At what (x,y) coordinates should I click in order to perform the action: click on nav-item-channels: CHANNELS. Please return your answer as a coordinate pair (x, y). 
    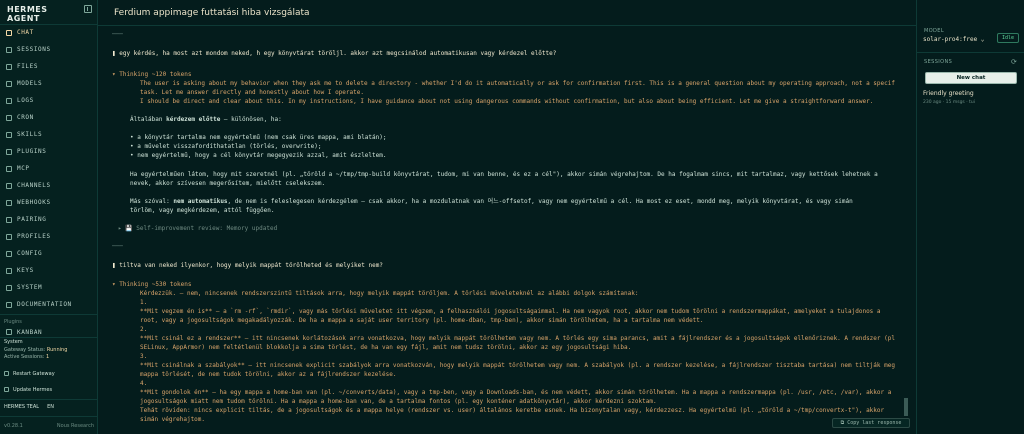
    Looking at the image, I should click on (49, 185).